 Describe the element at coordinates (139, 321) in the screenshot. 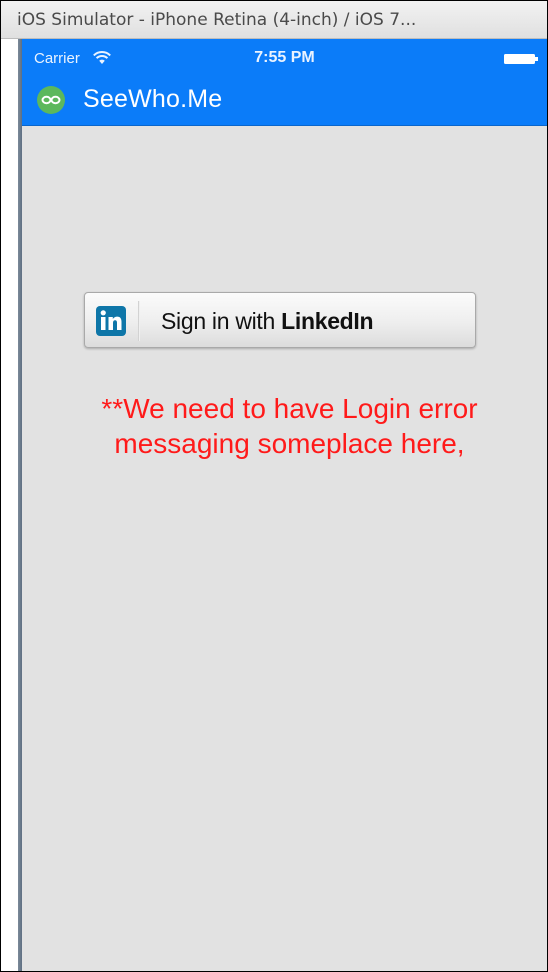

I see `button-divider` at that location.